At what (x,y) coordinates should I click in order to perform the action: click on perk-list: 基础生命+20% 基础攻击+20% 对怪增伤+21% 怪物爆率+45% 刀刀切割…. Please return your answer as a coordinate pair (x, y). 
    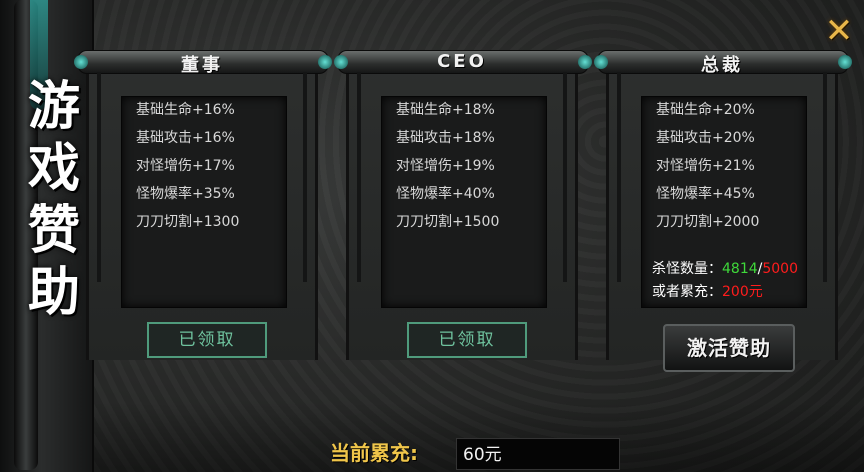
    Looking at the image, I should click on (724, 202).